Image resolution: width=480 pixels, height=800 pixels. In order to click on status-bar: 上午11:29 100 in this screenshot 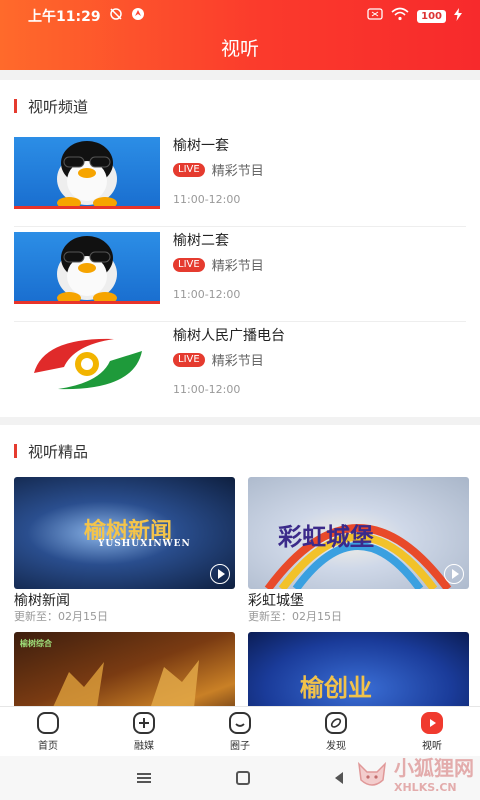, I will do `click(240, 16)`.